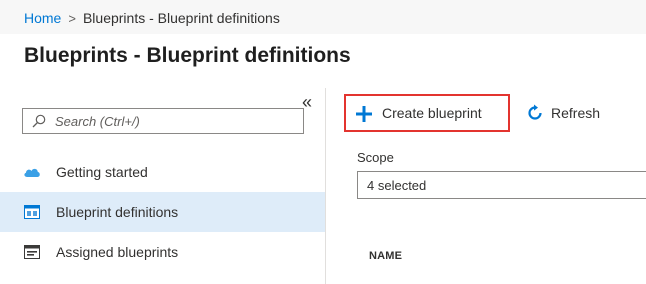 The image size is (646, 284). I want to click on scope-value: 4 selected, so click(397, 185).